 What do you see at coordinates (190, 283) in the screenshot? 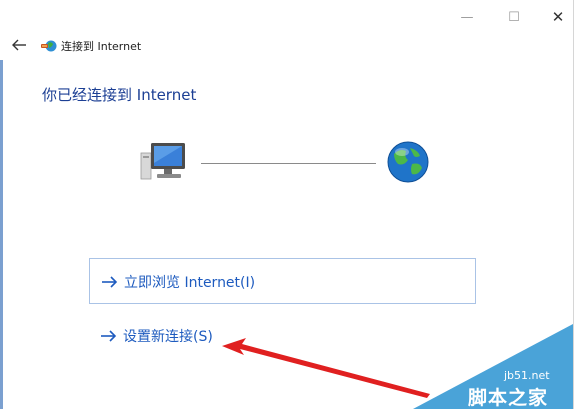
I see `browse-internet-label: 立即浏览 Internet(I)` at bounding box center [190, 283].